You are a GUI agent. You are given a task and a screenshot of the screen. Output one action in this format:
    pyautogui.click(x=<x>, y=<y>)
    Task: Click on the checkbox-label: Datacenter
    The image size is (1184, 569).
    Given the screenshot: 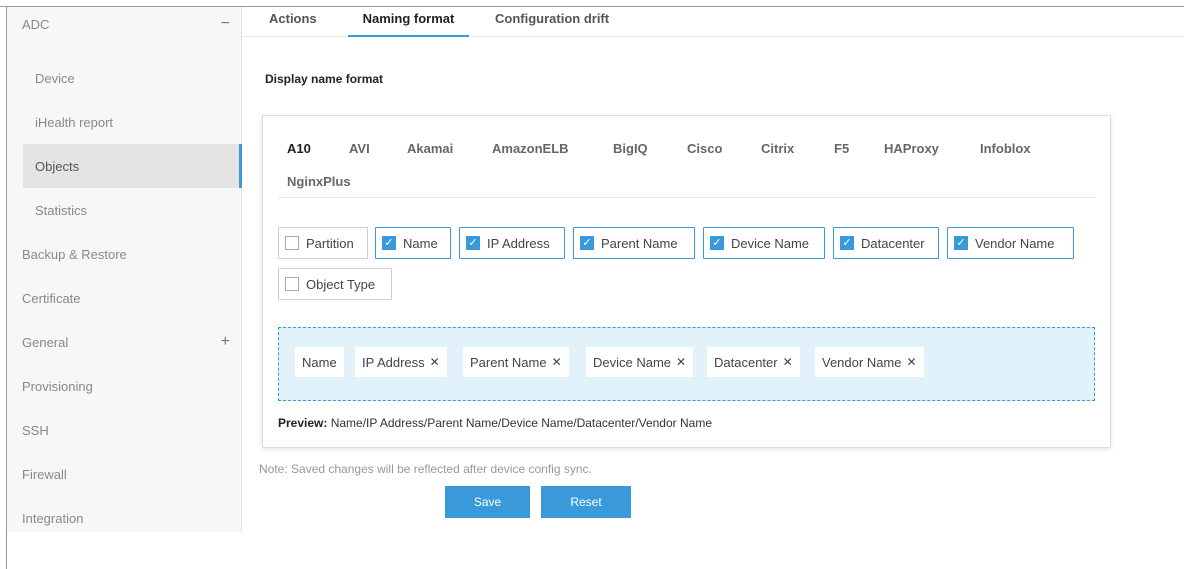 What is the action you would take?
    pyautogui.click(x=893, y=243)
    